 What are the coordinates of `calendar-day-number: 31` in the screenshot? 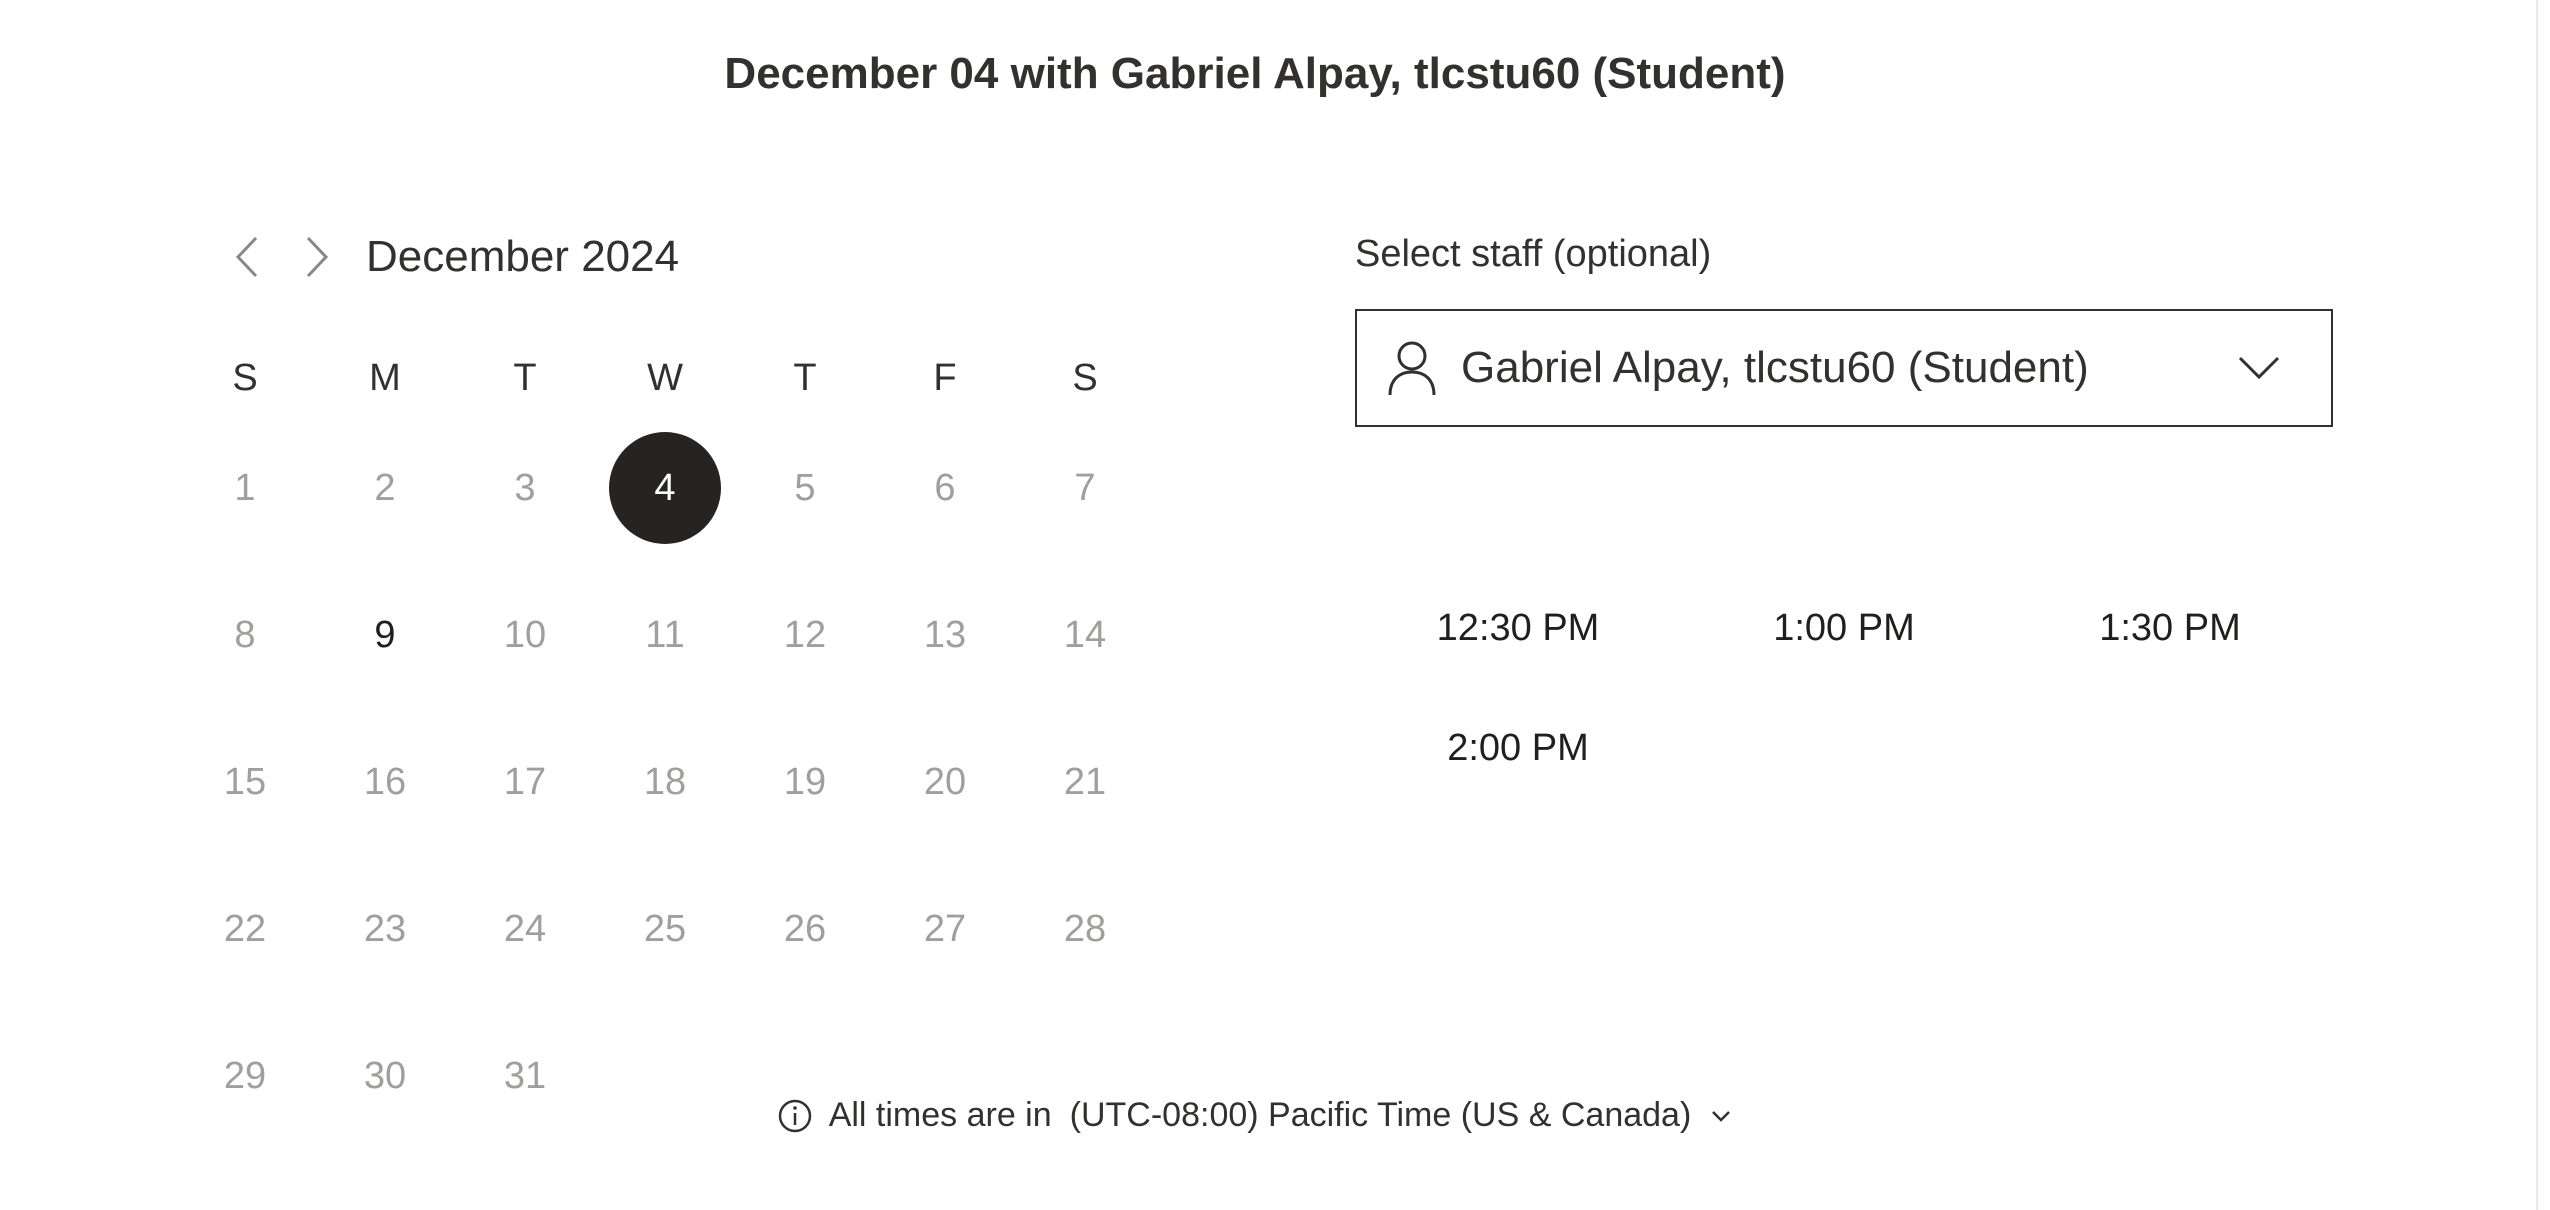 It's located at (525, 1075).